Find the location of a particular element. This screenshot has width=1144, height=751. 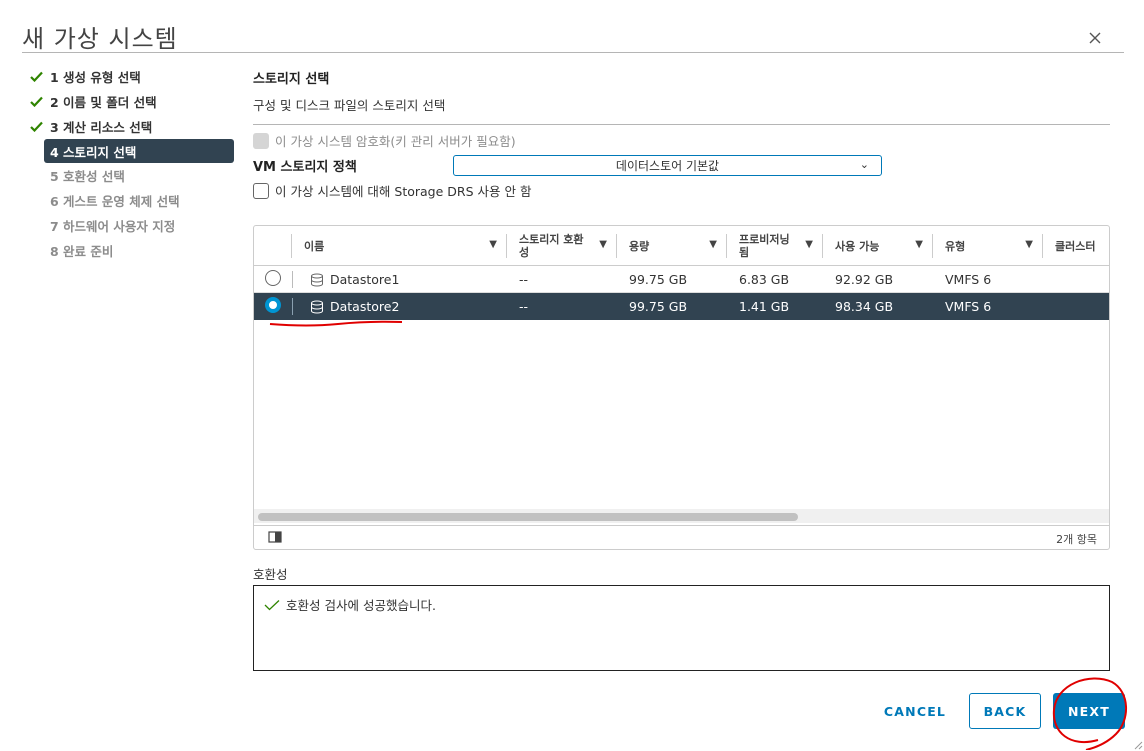

step-7: 7 하드웨어 사용자 지정 is located at coordinates (131, 225).